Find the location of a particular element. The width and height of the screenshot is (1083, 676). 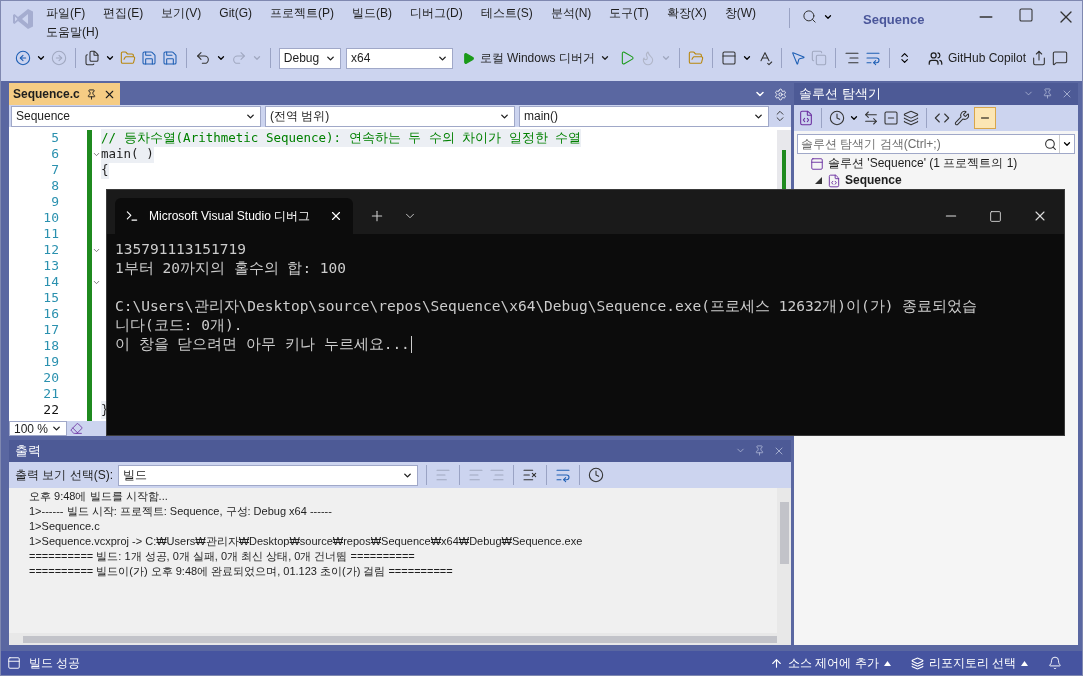

console-tab: Microsoft Visual Studio 디버그 is located at coordinates (234, 216).